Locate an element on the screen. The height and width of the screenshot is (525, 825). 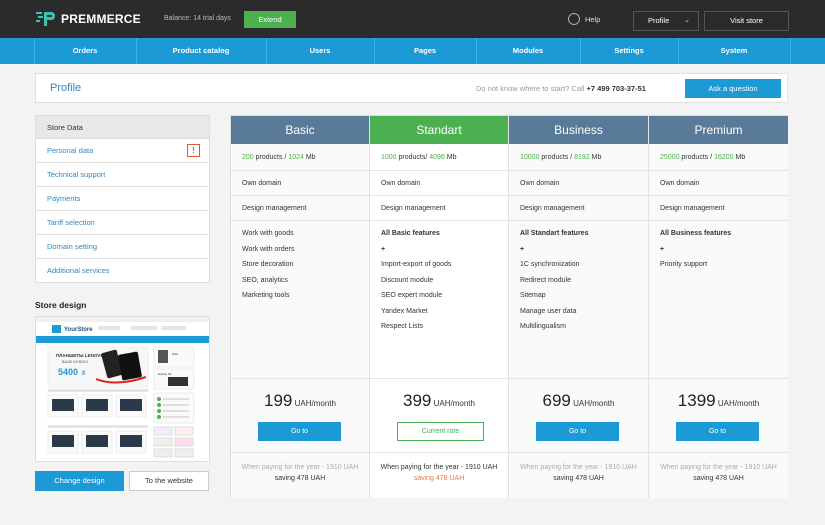
sidebar-item-label: Technical support is located at coordinates (76, 174).